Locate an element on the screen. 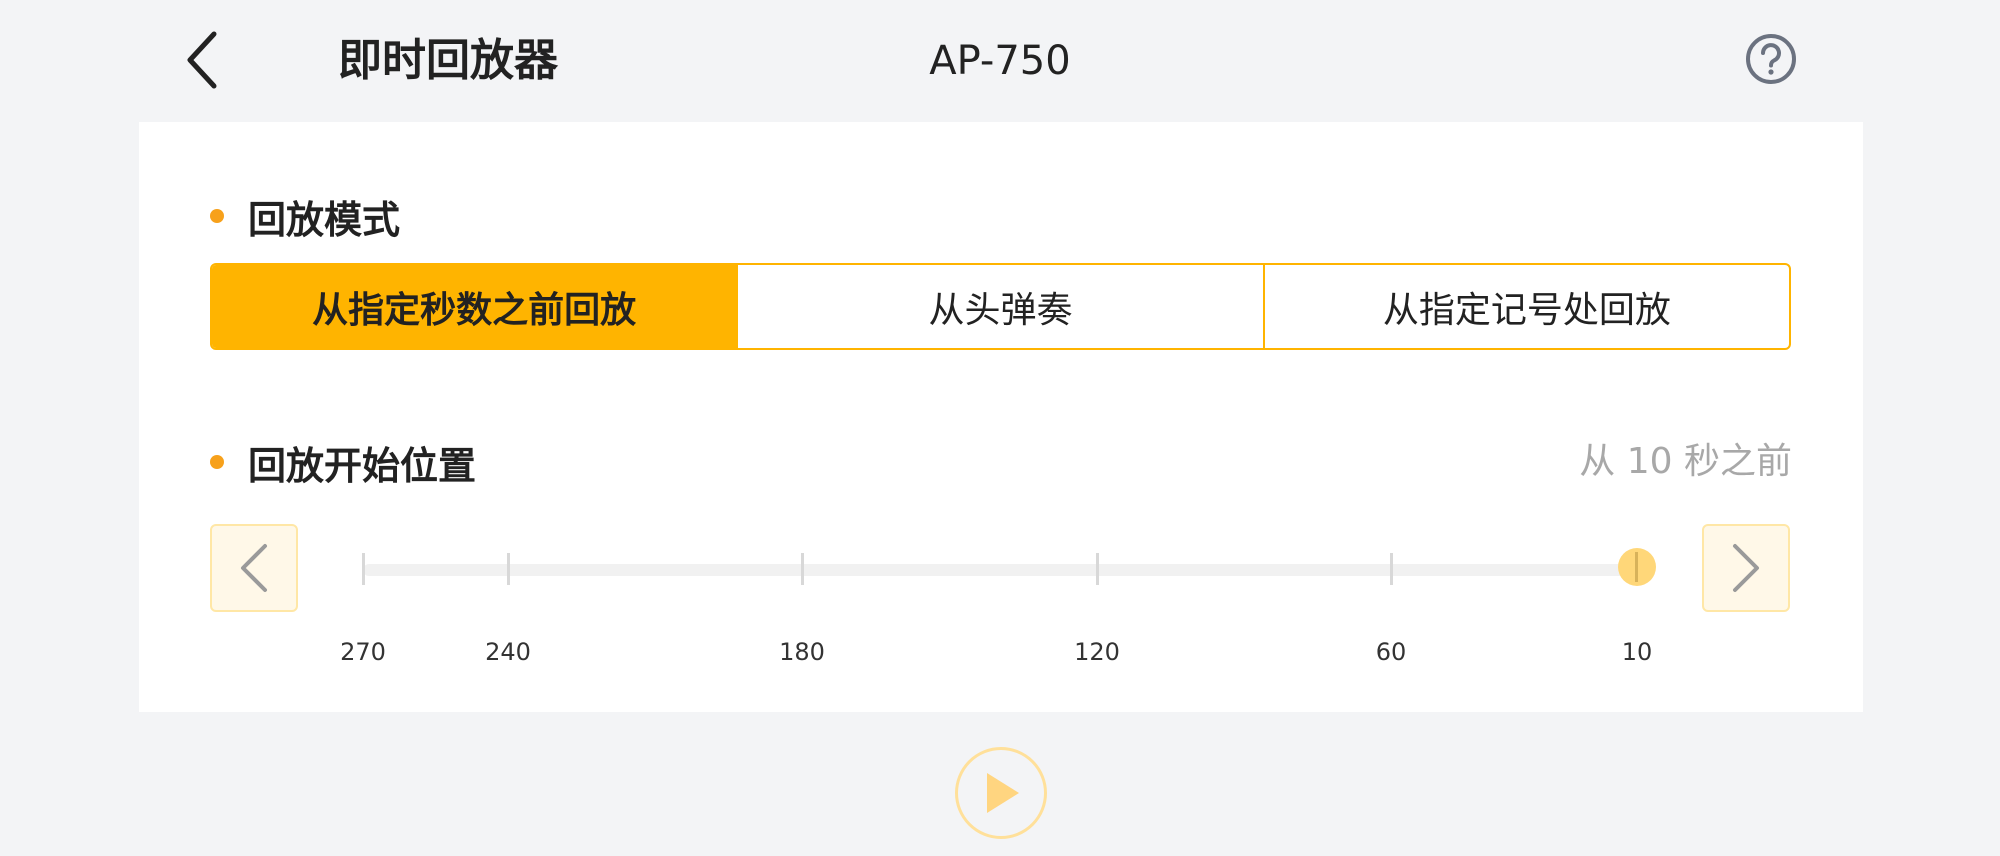 This screenshot has width=2000, height=856. mode-option-from-start: 从头弹奏 is located at coordinates (1001, 306).